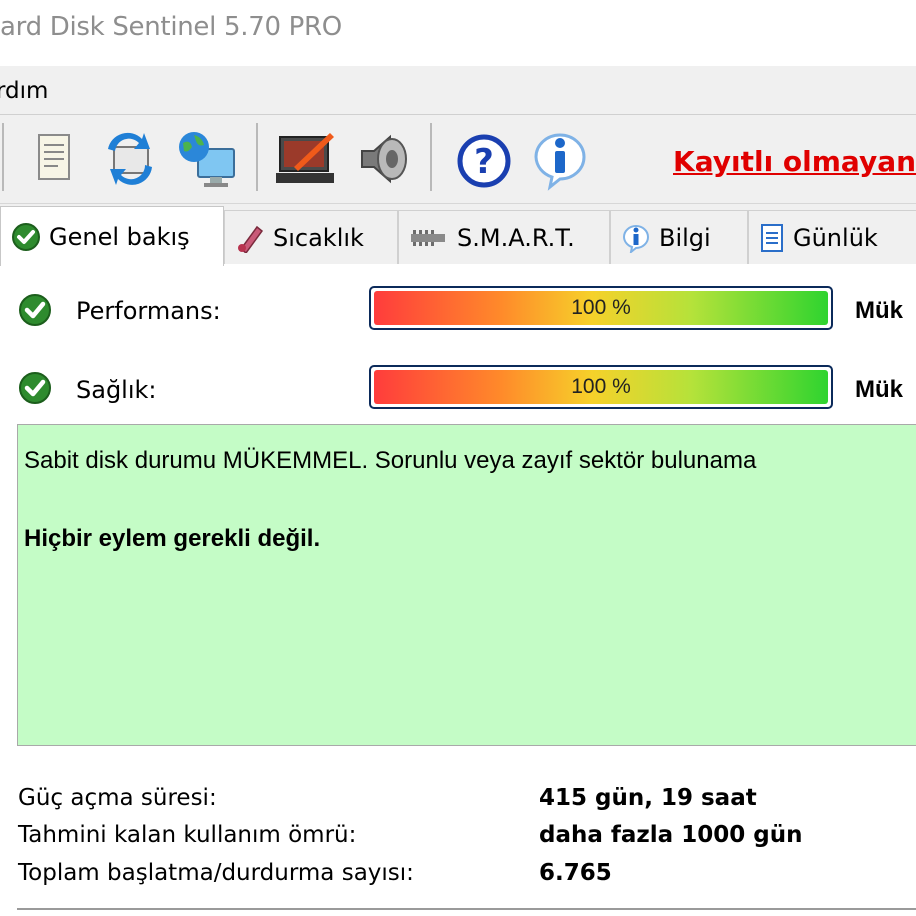  I want to click on tab-label: Sıcaklık, so click(318, 237).